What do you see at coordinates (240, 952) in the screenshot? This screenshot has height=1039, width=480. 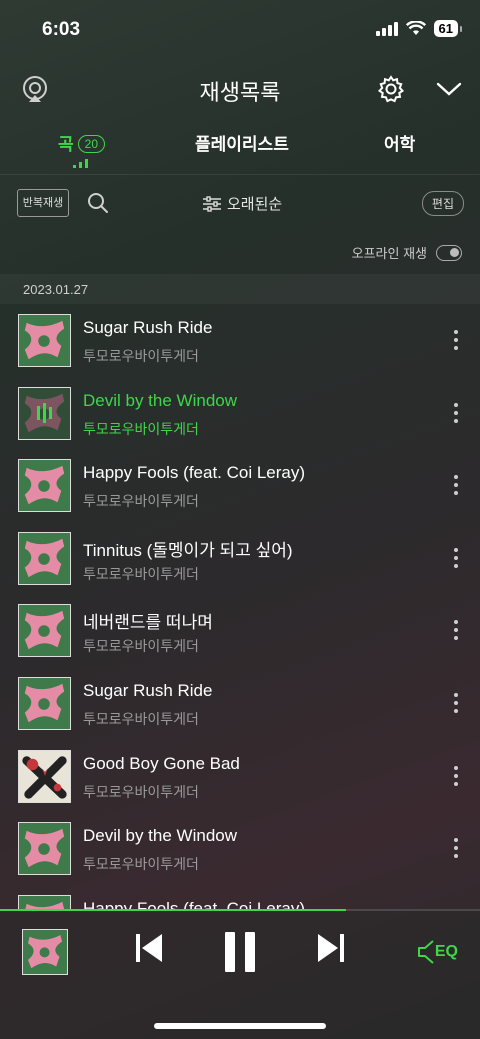 I see `pause-icon` at bounding box center [240, 952].